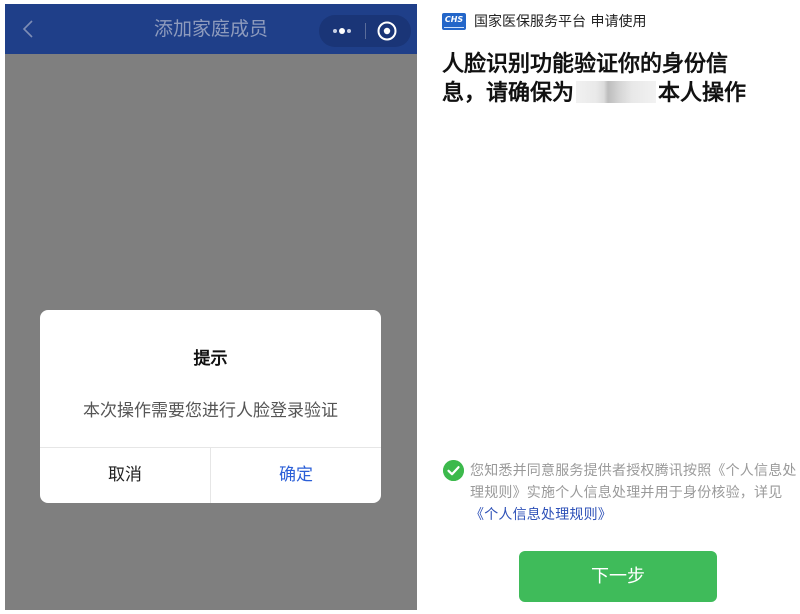 This screenshot has width=800, height=614. I want to click on chs-logo-underline, so click(454, 27).